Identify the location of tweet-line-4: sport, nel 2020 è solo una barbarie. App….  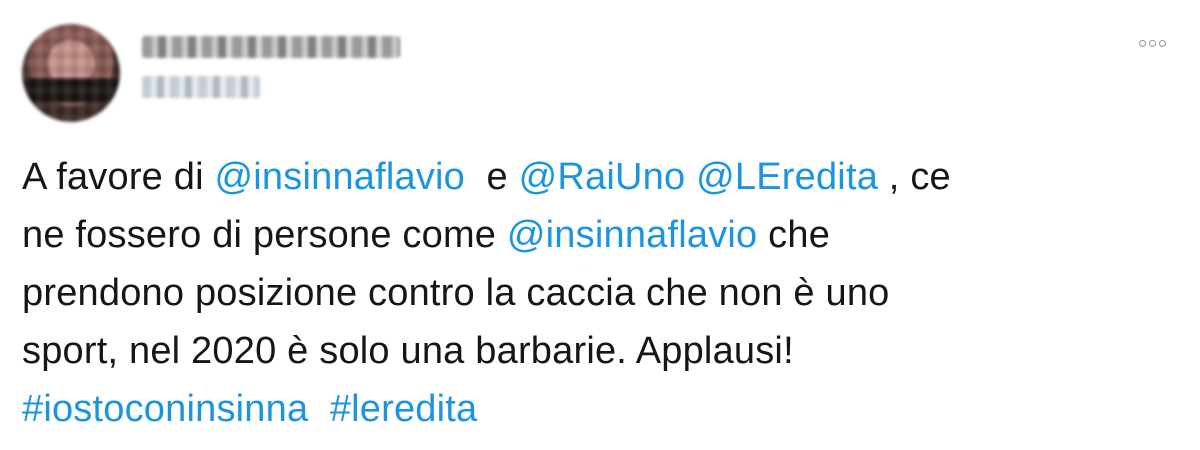
(582, 351).